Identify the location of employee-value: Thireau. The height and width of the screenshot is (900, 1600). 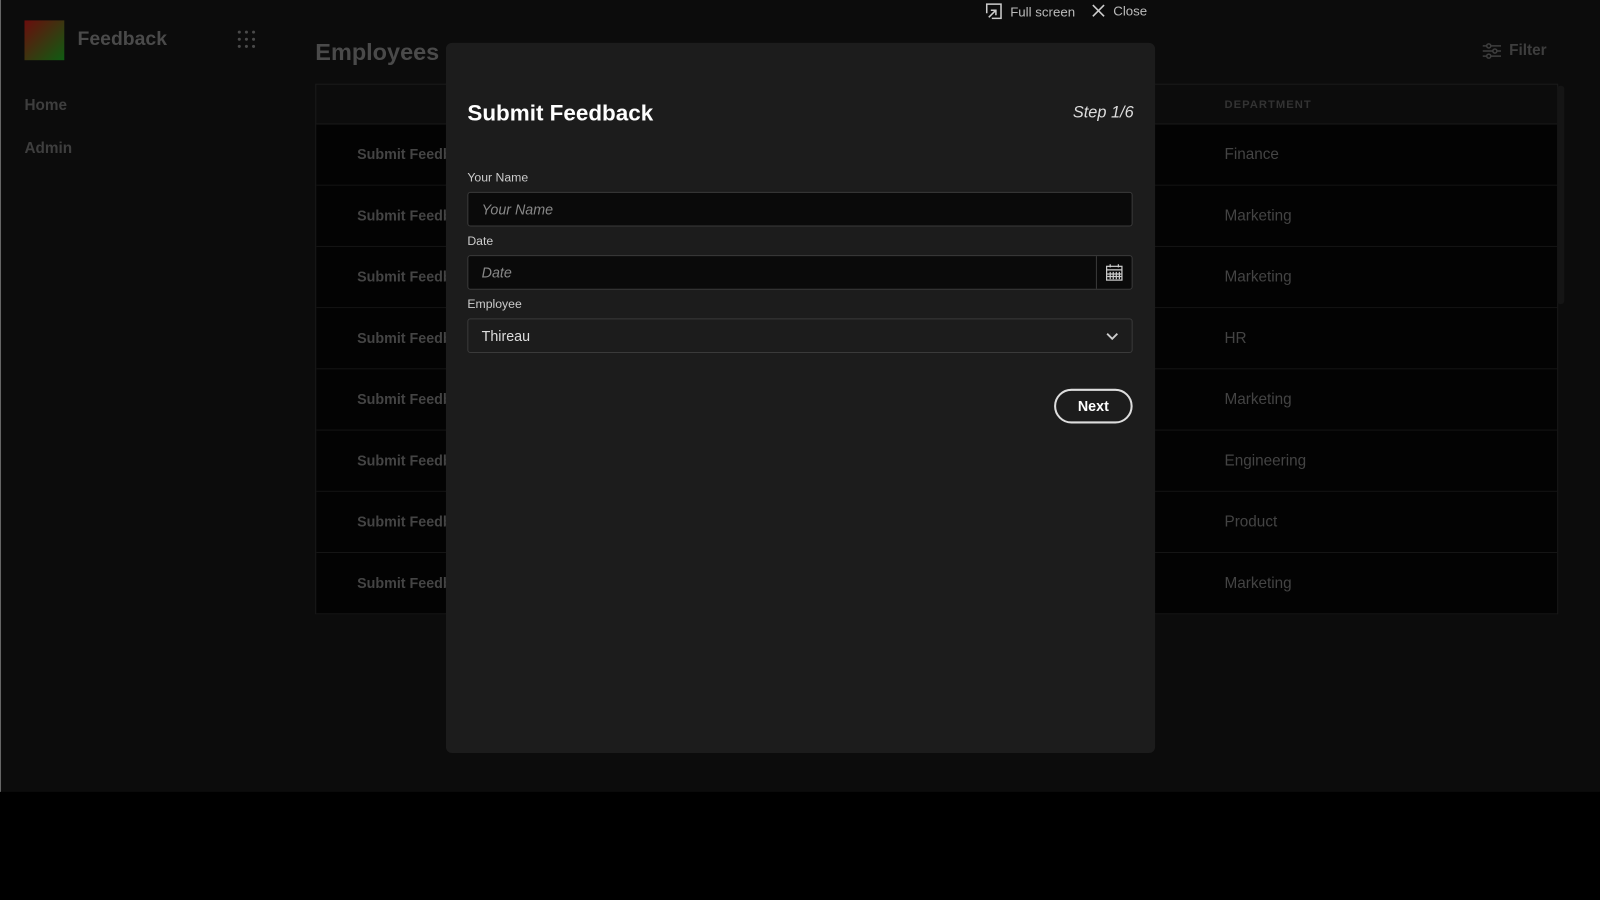
(506, 335).